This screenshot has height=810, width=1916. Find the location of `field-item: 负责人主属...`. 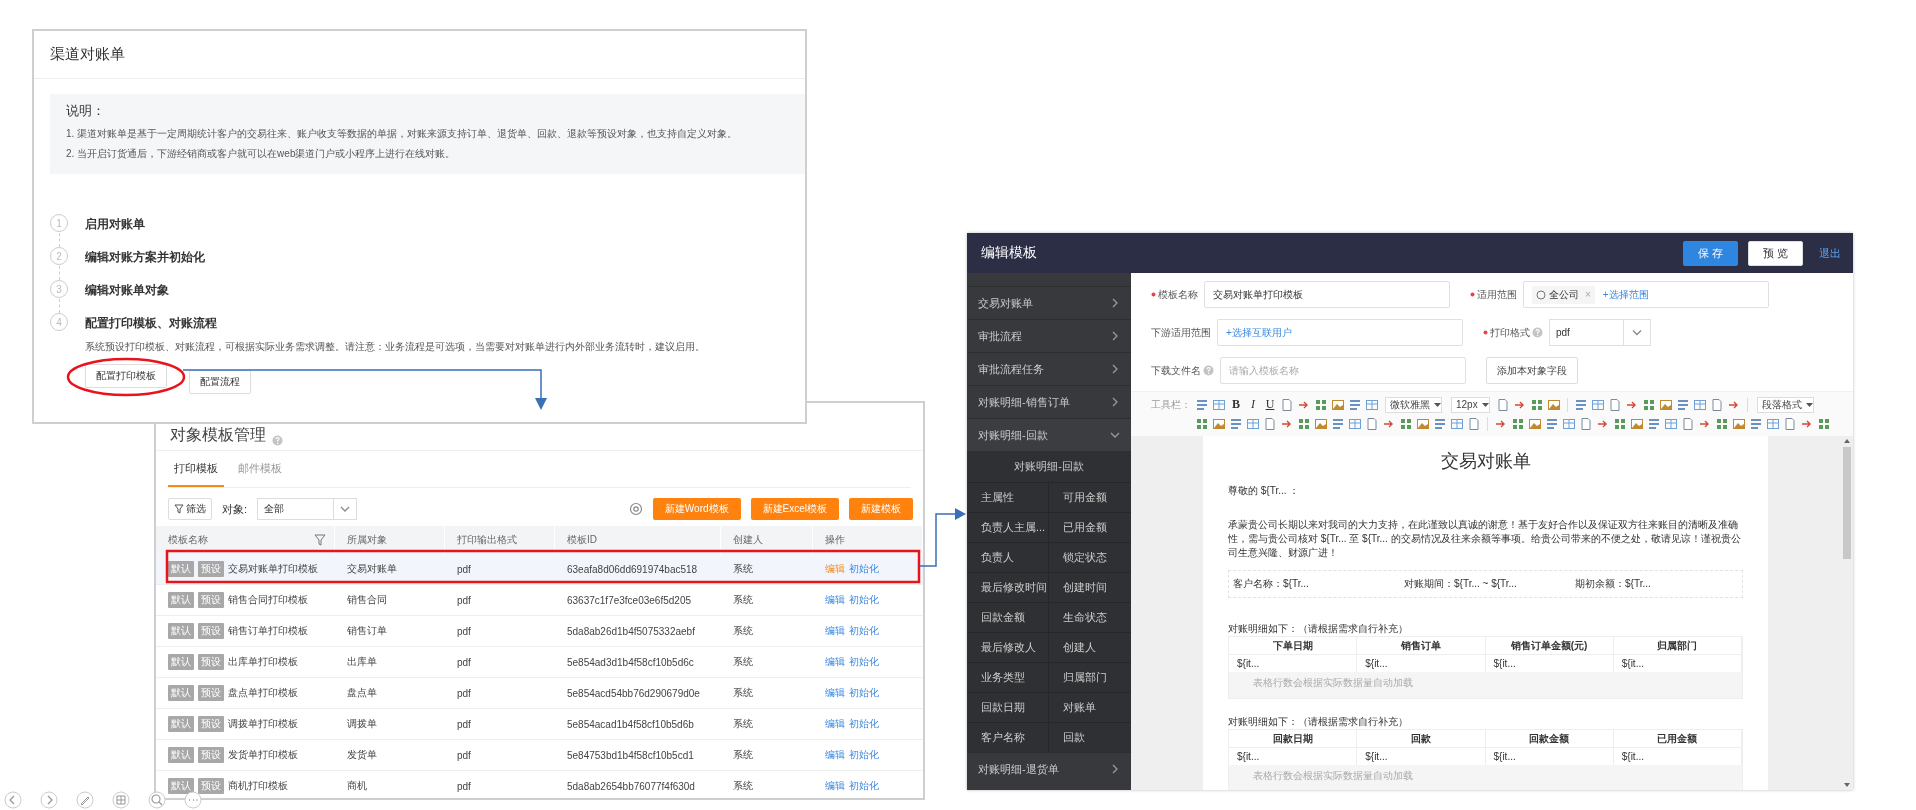

field-item: 负责人主属... is located at coordinates (1008, 527).